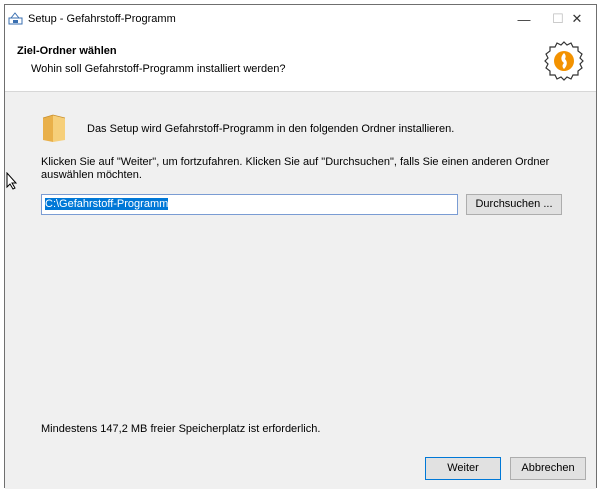 The height and width of the screenshot is (492, 601). Describe the element at coordinates (564, 61) in the screenshot. I see `program-logo-icon` at that location.